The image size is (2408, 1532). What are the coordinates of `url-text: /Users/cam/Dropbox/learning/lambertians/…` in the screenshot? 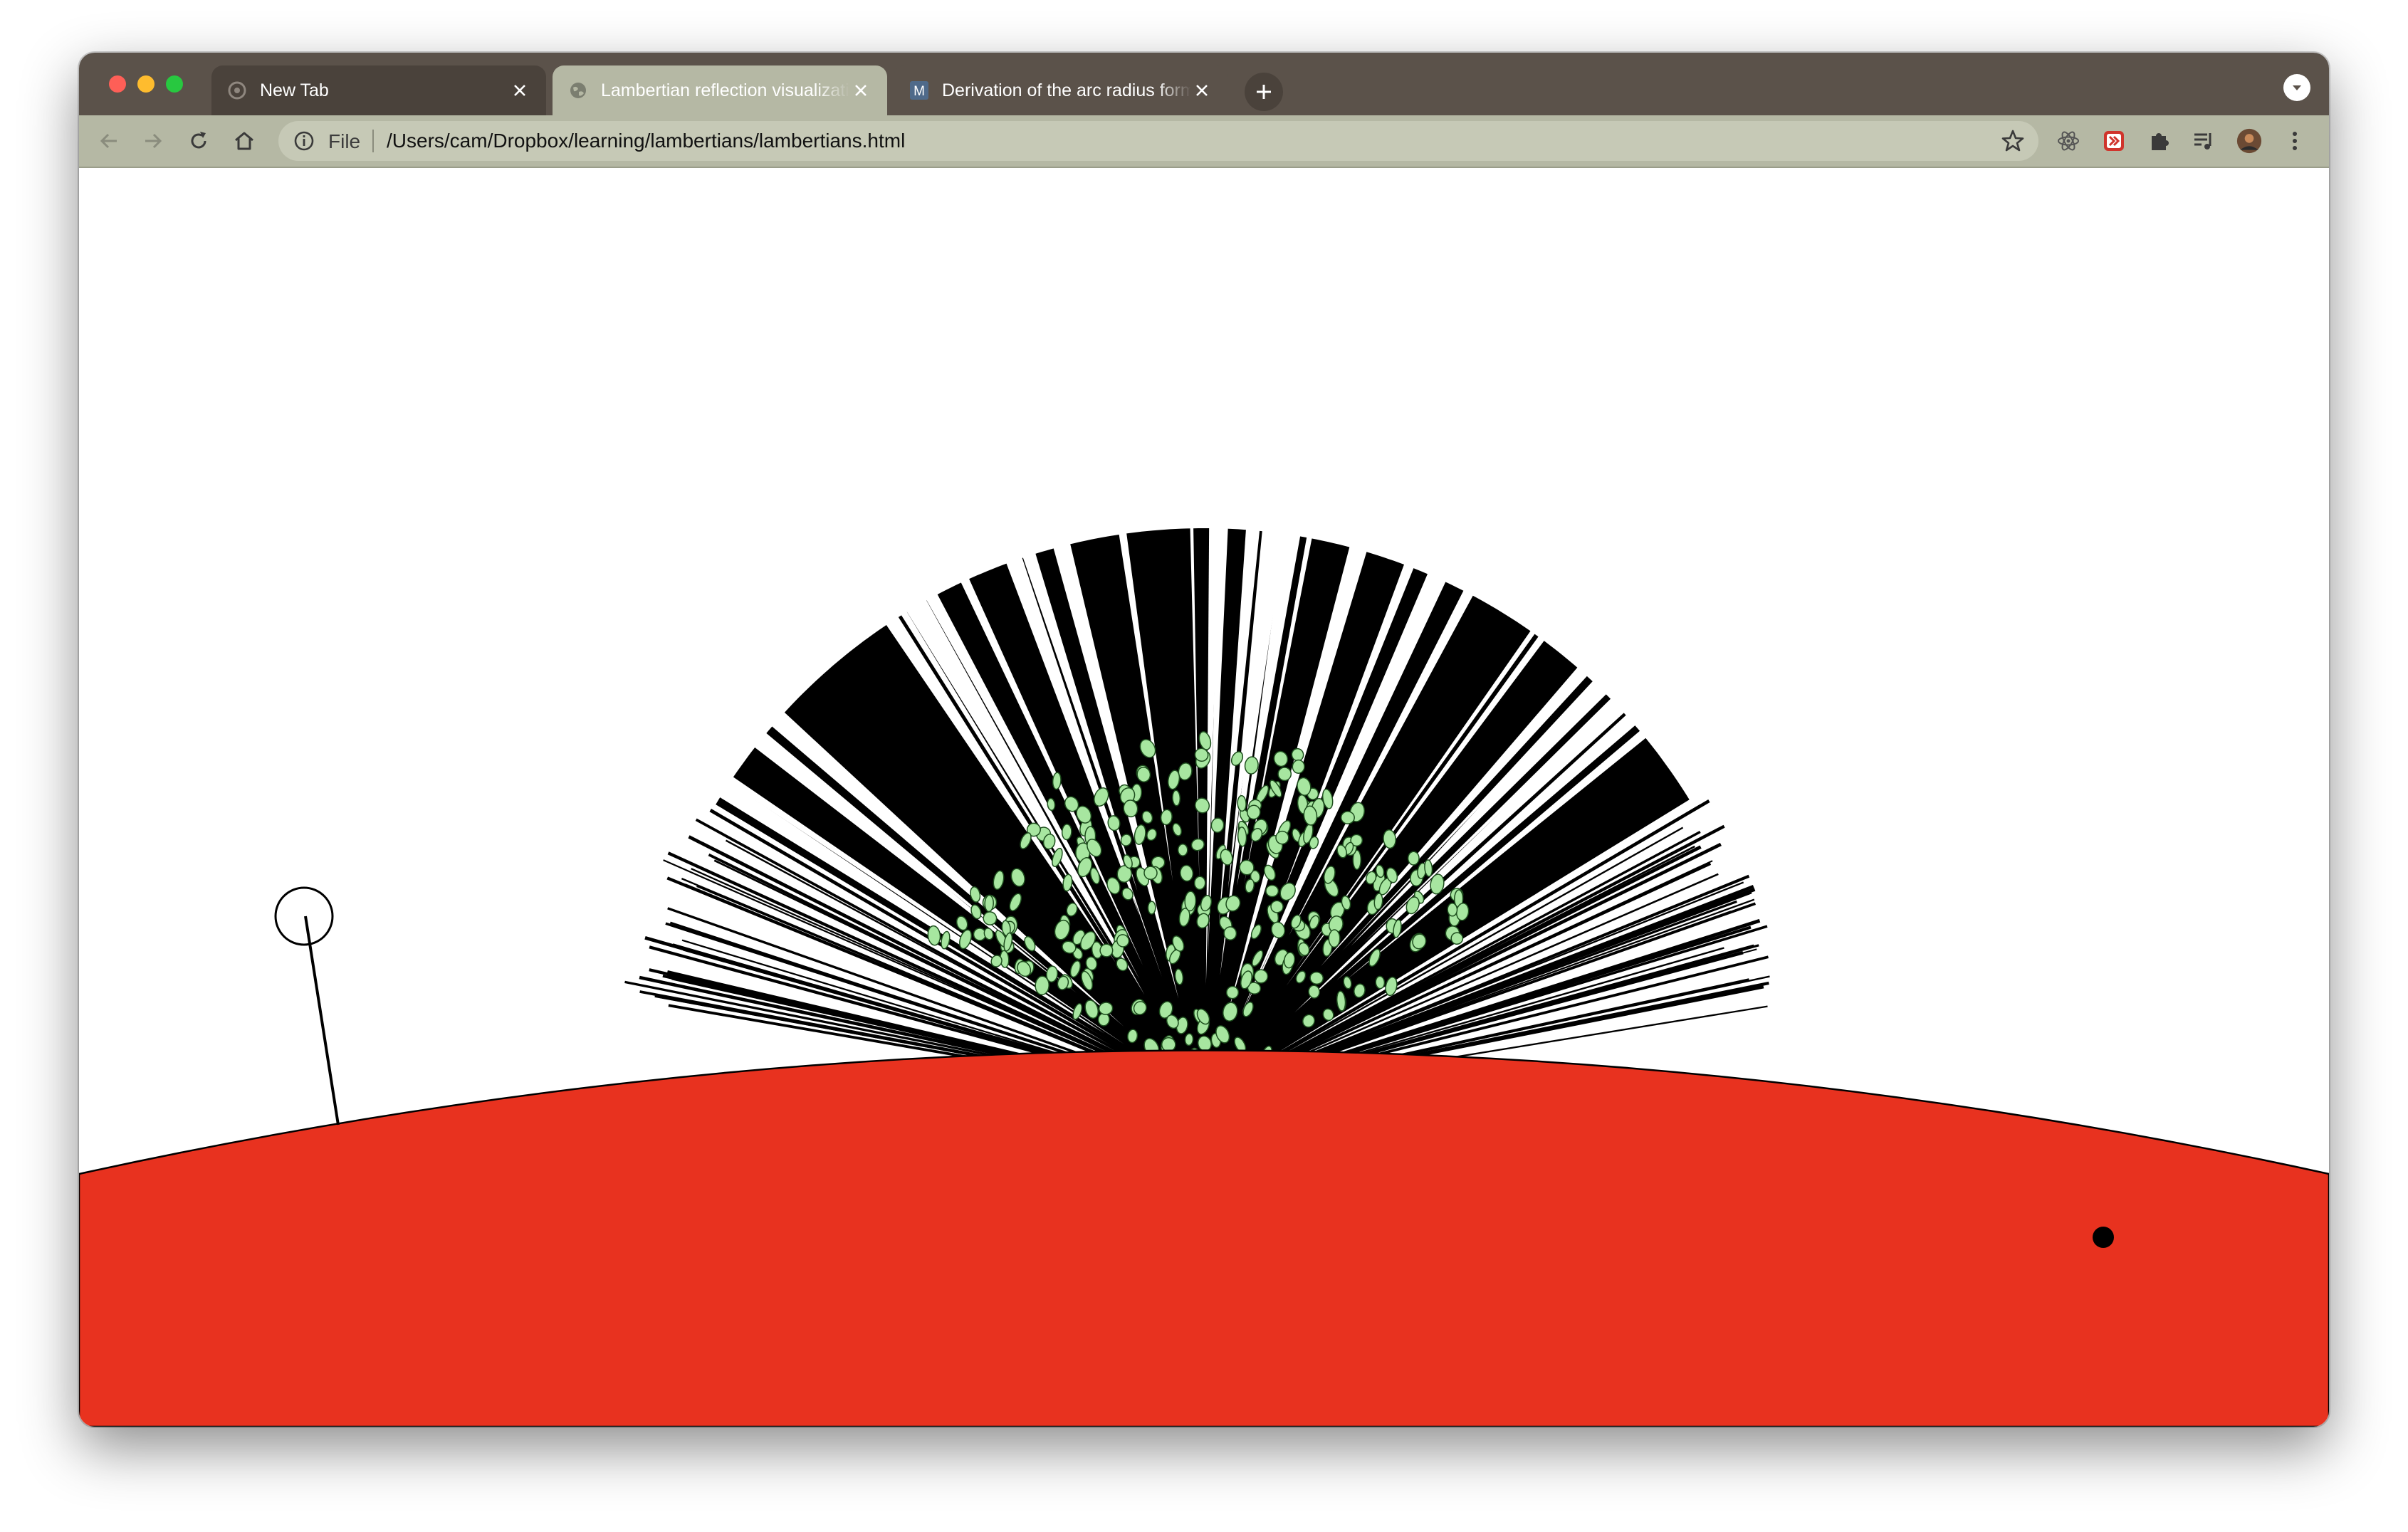 It's located at (646, 141).